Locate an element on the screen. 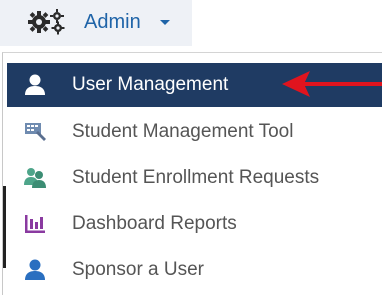 The width and height of the screenshot is (382, 295). menu-item-student-management-tool: Student Management Tool is located at coordinates (194, 132).